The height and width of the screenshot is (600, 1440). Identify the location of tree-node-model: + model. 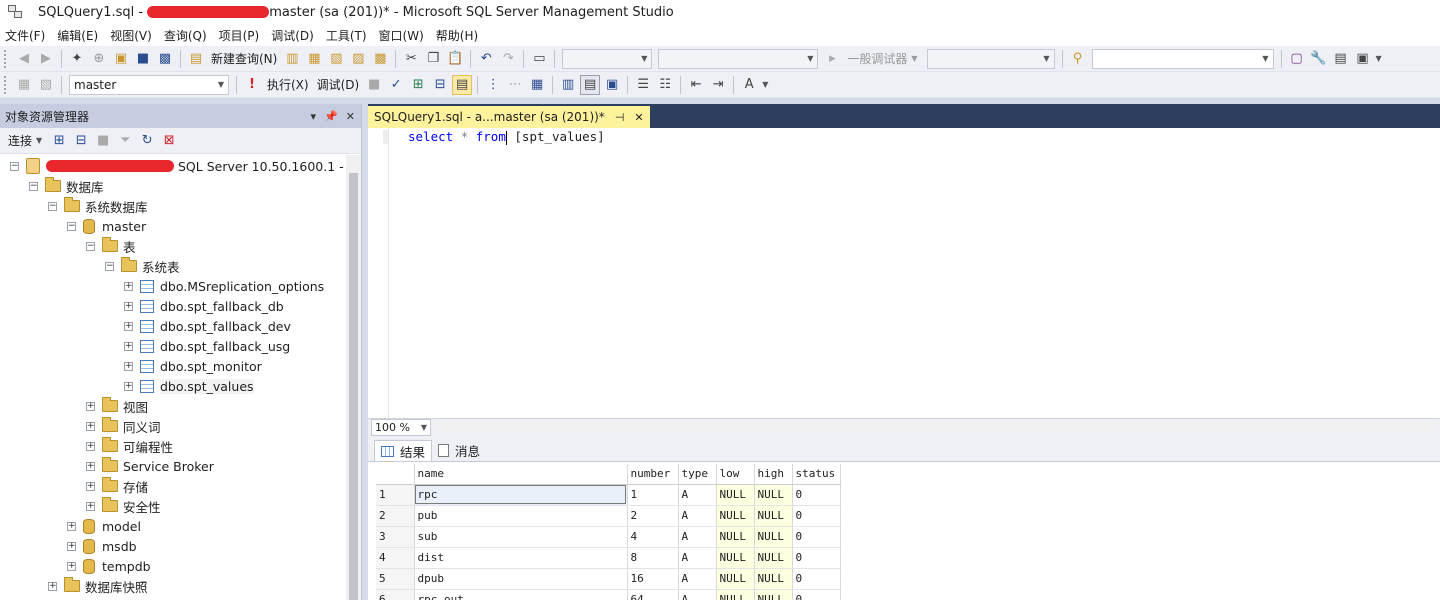
(104, 526).